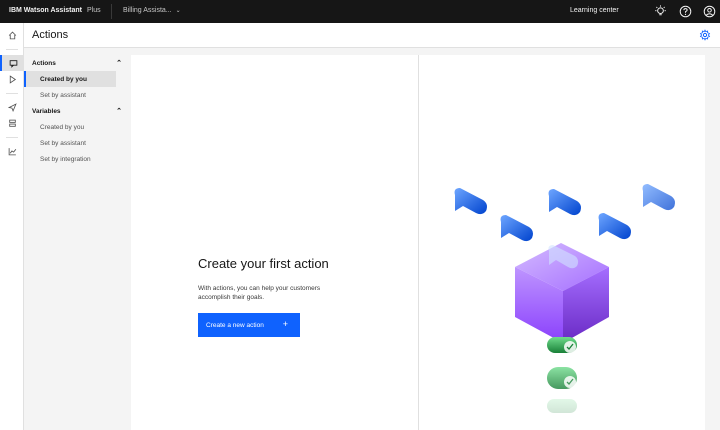  Describe the element at coordinates (705, 35) in the screenshot. I see `gear-icon` at that location.